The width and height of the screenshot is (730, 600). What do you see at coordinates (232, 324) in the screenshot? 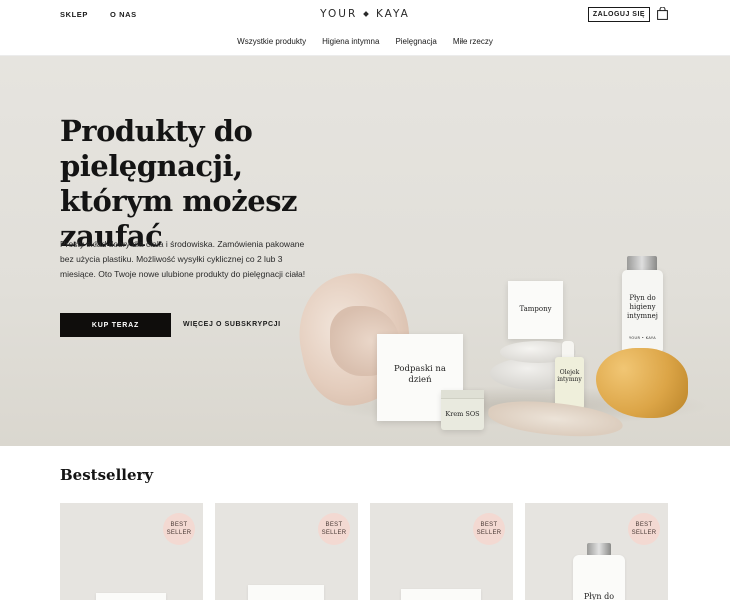
I see `subscription-link: WIĘCEJ O SUBSKRYPCJI` at bounding box center [232, 324].